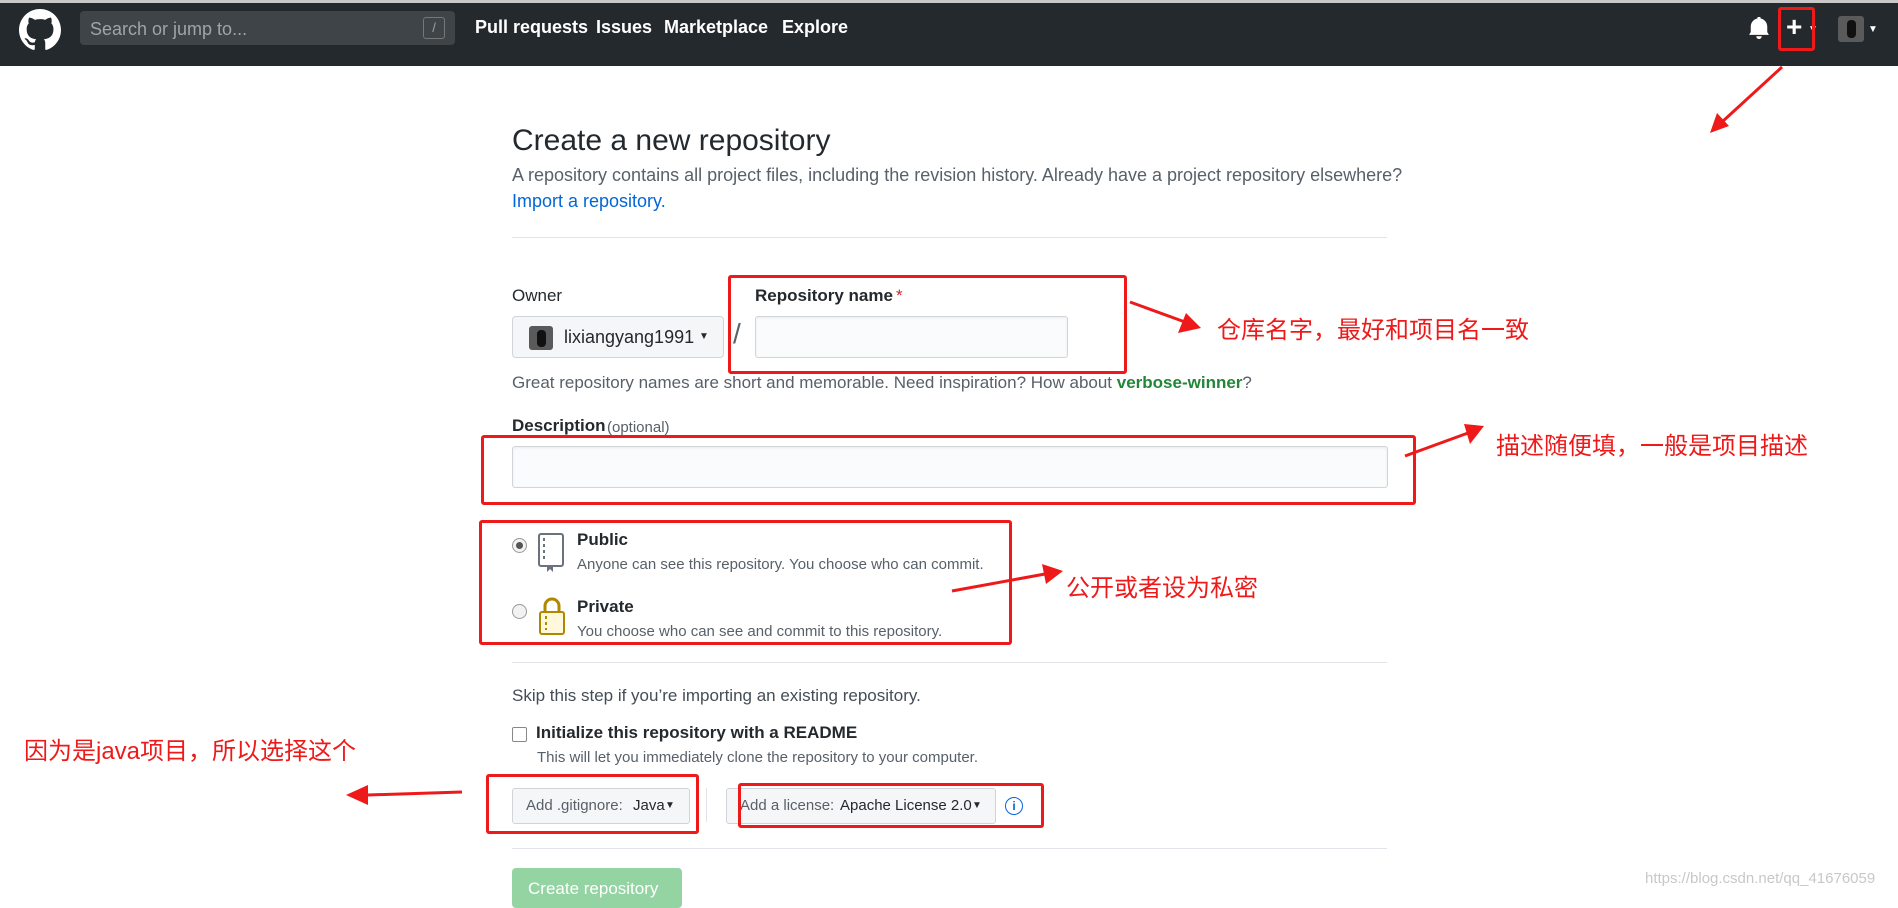 This screenshot has height=908, width=1898. What do you see at coordinates (1162, 588) in the screenshot?
I see `annotation-visibility: 公开或者设为私密` at bounding box center [1162, 588].